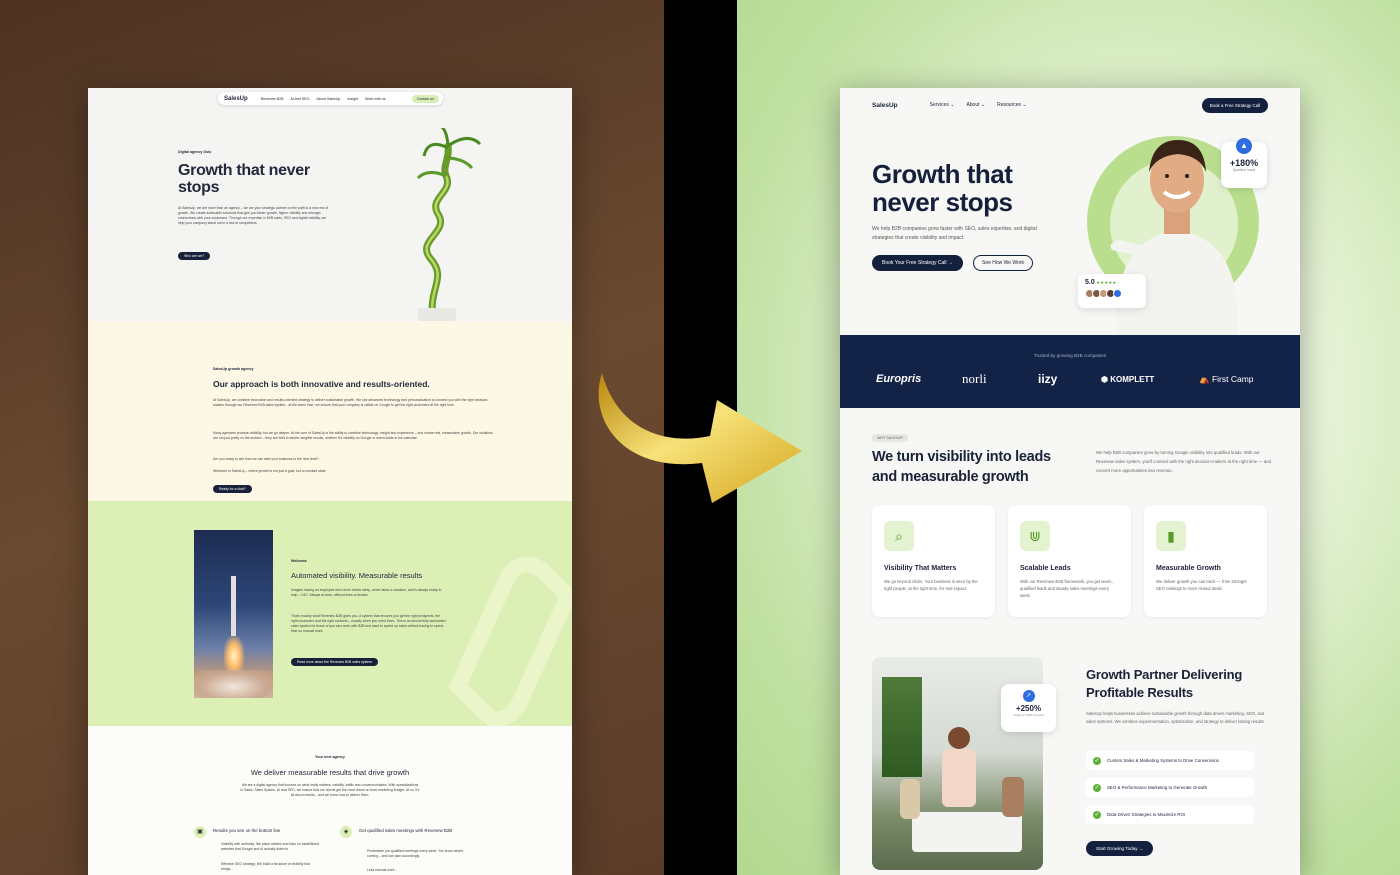 The image size is (1400, 875). Describe the element at coordinates (244, 179) in the screenshot. I see `old-hero-title: Growth that never stops` at that location.